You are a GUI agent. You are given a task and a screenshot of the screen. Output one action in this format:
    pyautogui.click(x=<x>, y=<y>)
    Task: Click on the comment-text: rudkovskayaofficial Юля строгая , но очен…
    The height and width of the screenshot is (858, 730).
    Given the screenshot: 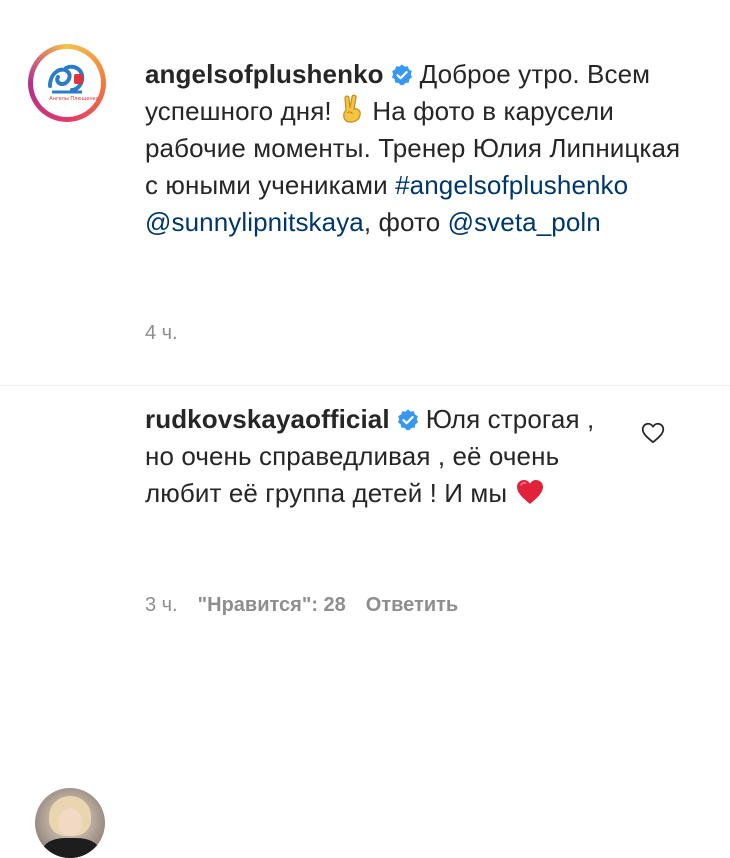 What is the action you would take?
    pyautogui.click(x=385, y=456)
    